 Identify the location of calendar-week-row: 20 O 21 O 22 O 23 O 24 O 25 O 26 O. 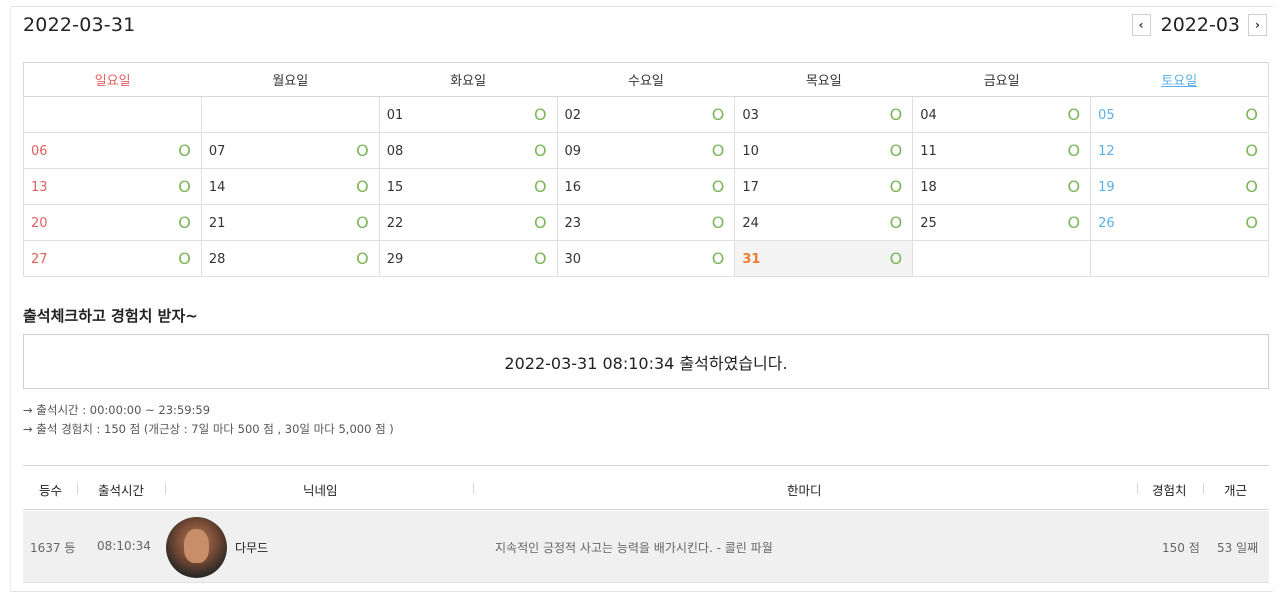
(646, 222).